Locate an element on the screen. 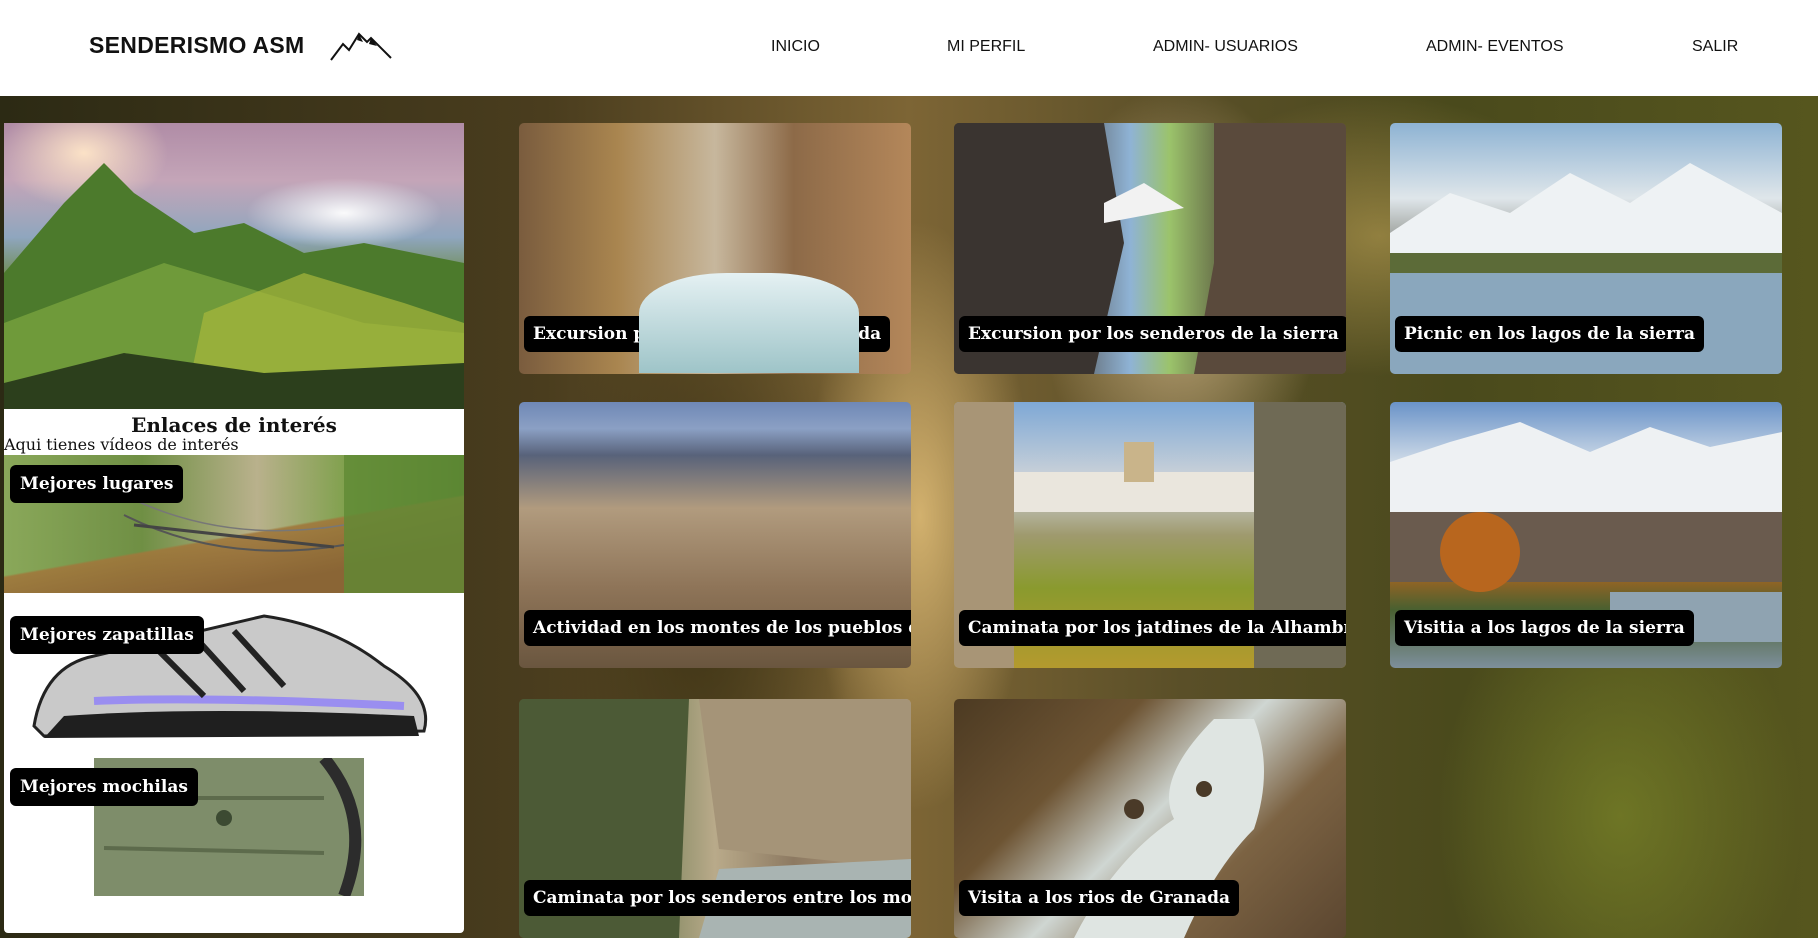  nav-mi-perfil: MI PERFIL is located at coordinates (986, 47).